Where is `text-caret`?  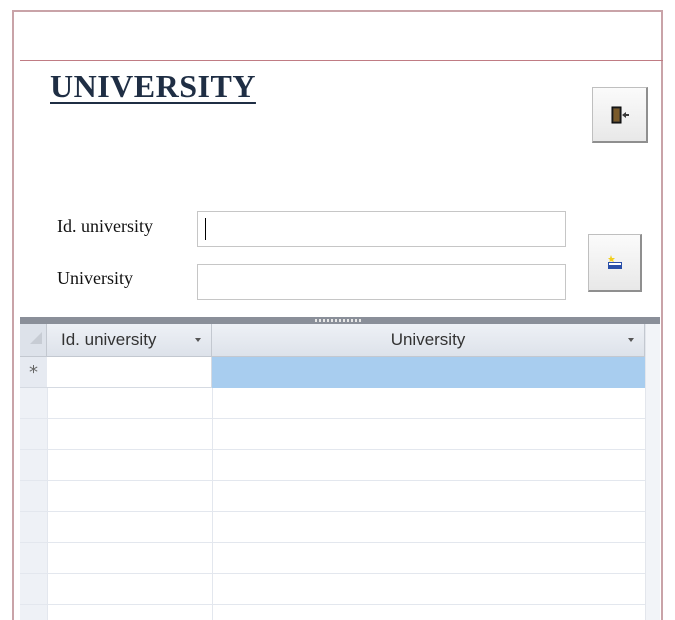
text-caret is located at coordinates (205, 229).